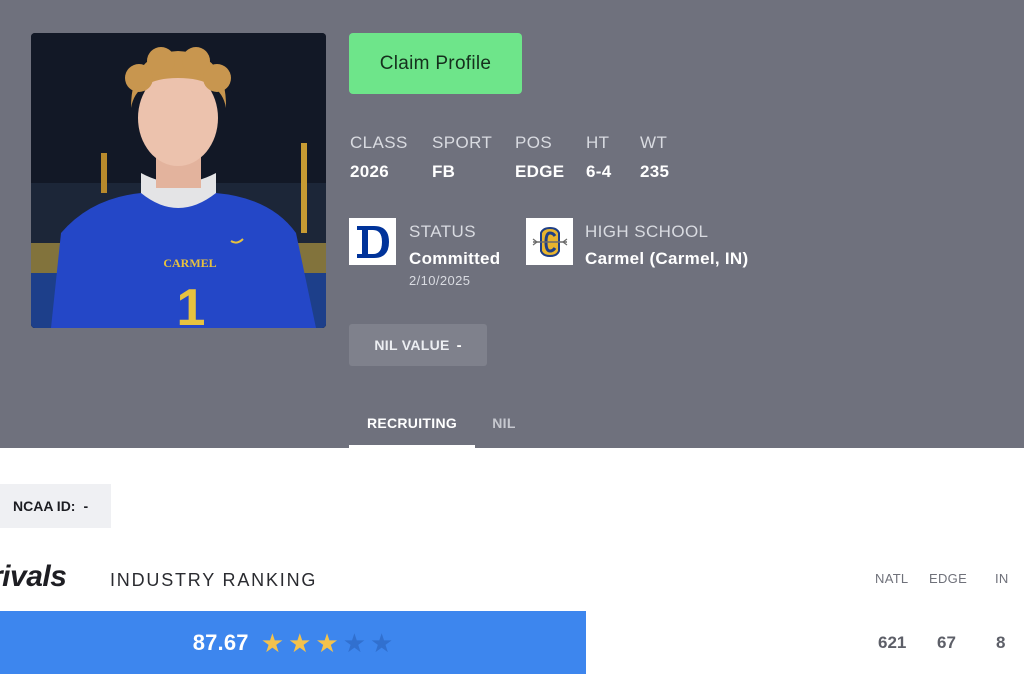 The height and width of the screenshot is (674, 1024). Describe the element at coordinates (44, 506) in the screenshot. I see `ncaa-id-label: NCAA ID:` at that location.